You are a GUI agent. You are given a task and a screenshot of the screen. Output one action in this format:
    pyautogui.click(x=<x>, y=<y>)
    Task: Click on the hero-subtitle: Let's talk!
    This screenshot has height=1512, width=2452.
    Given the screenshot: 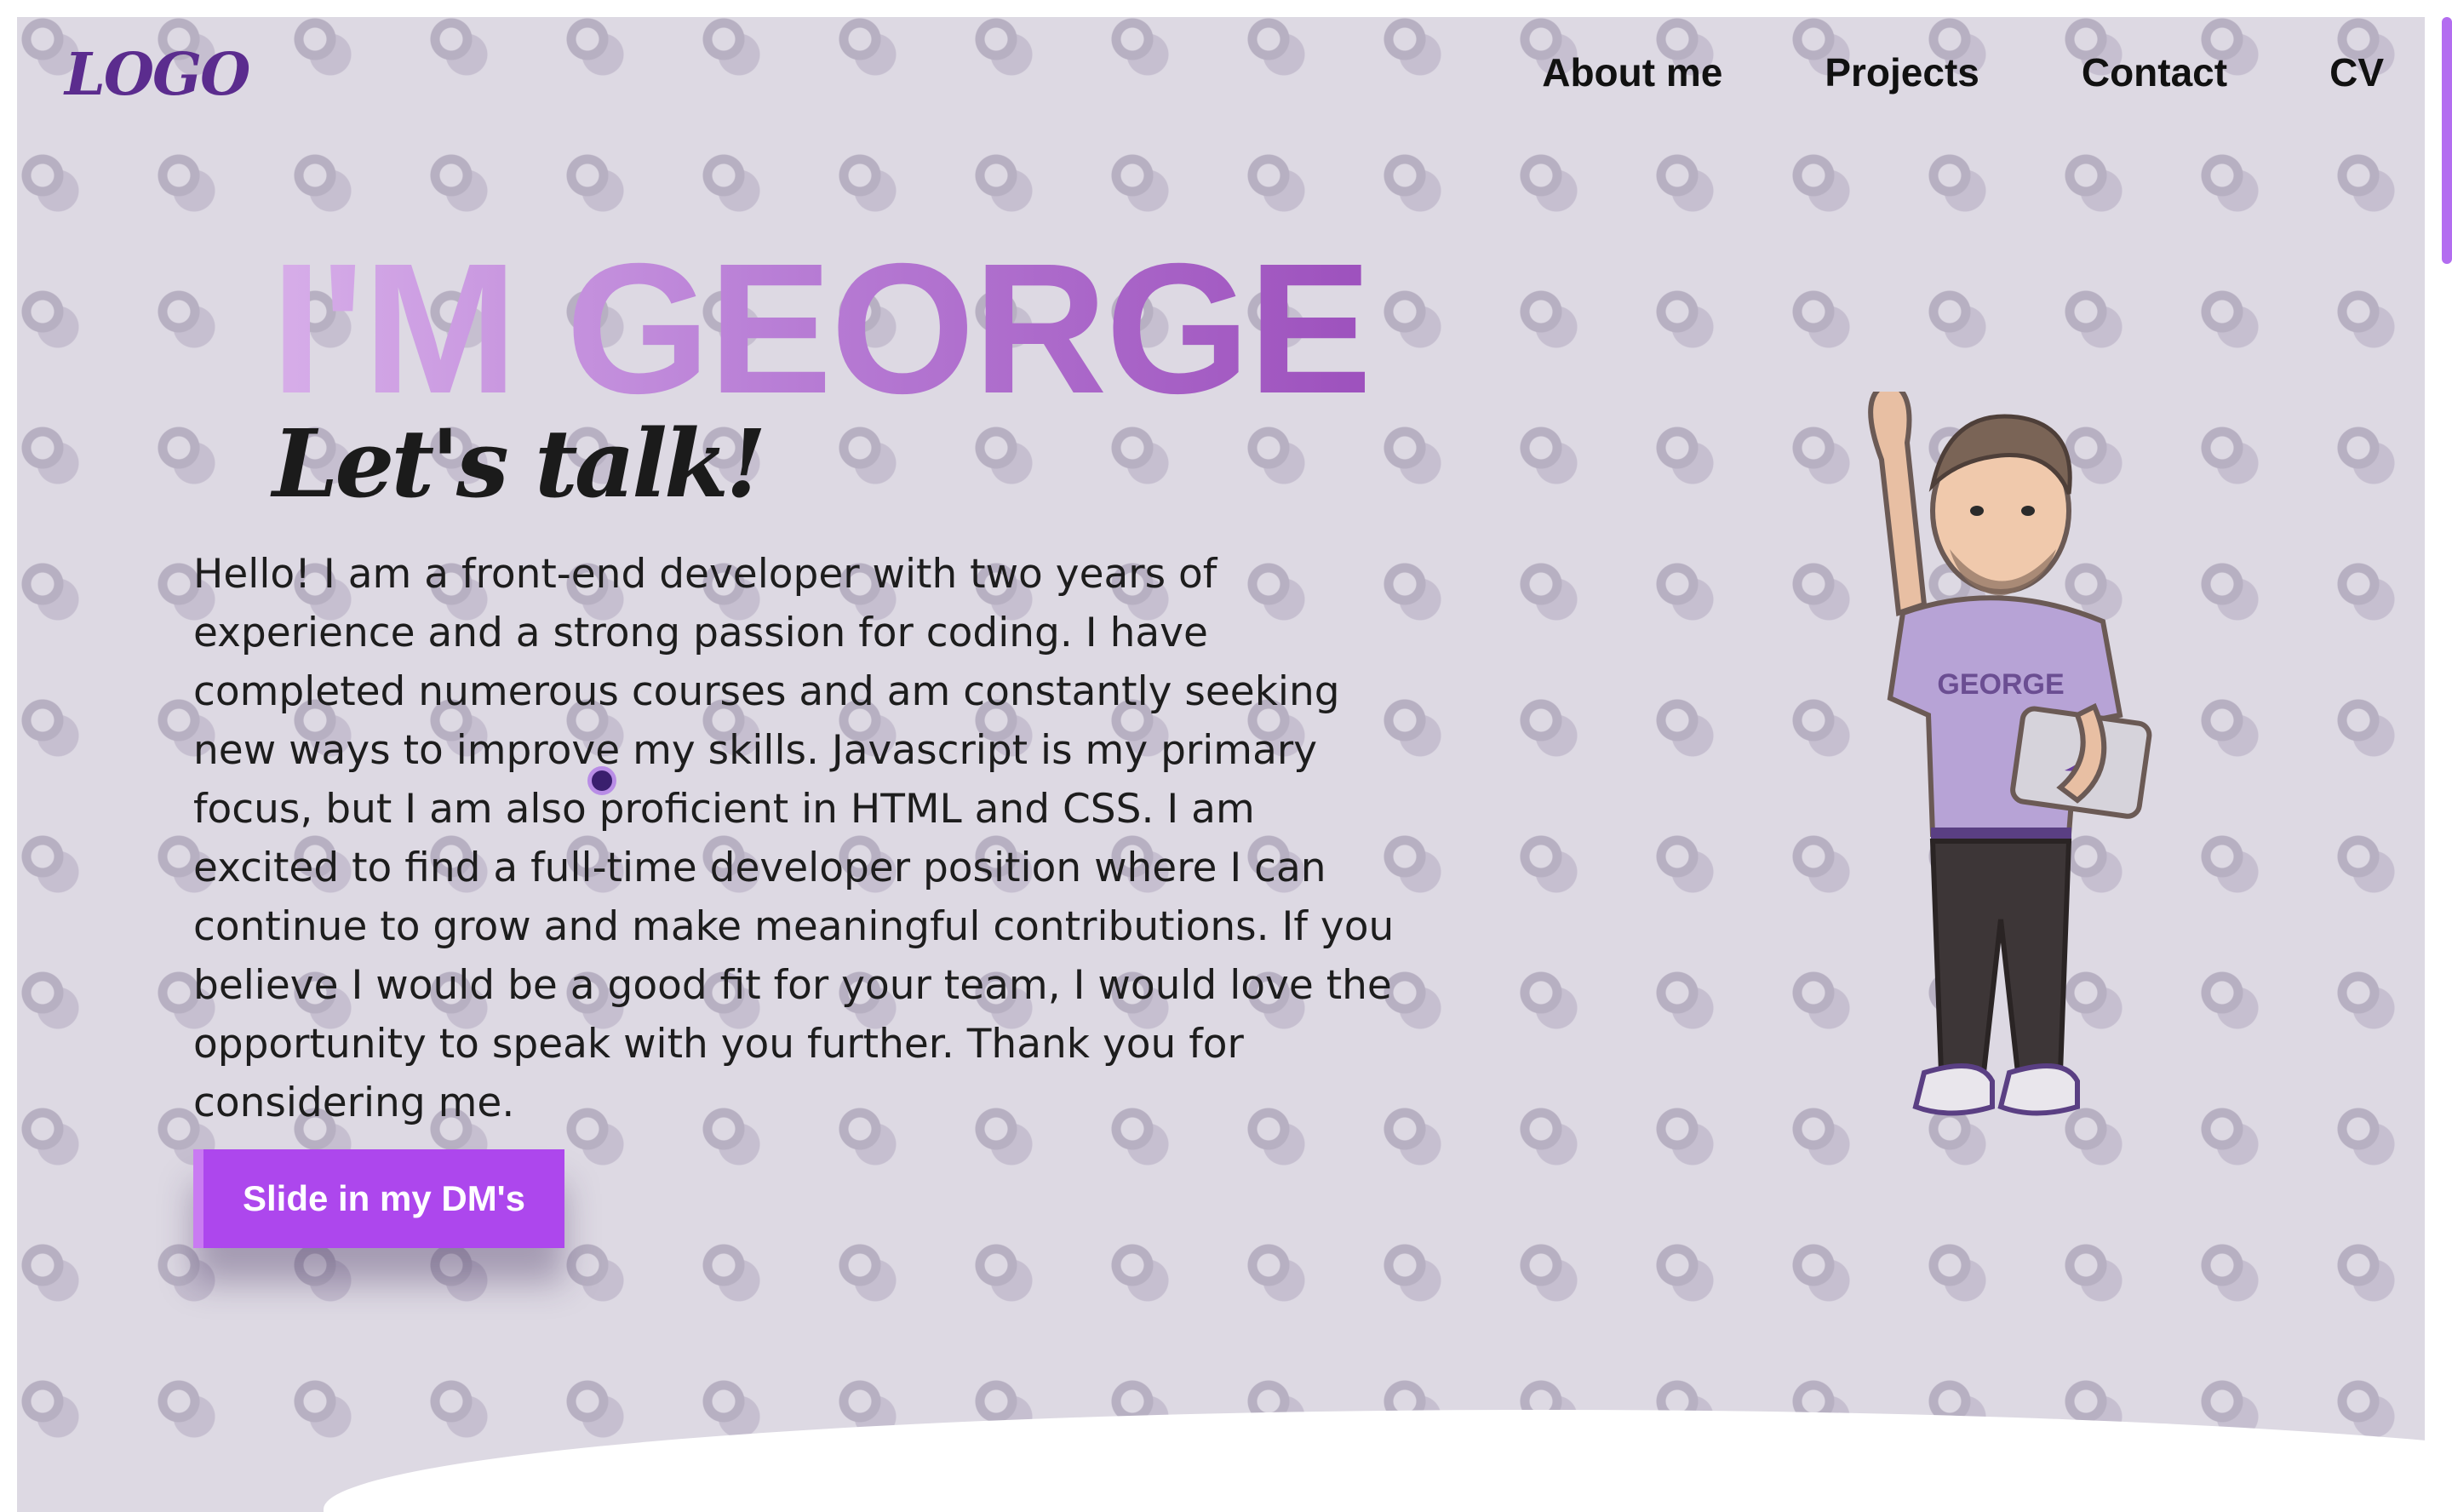 What is the action you would take?
    pyautogui.click(x=519, y=463)
    